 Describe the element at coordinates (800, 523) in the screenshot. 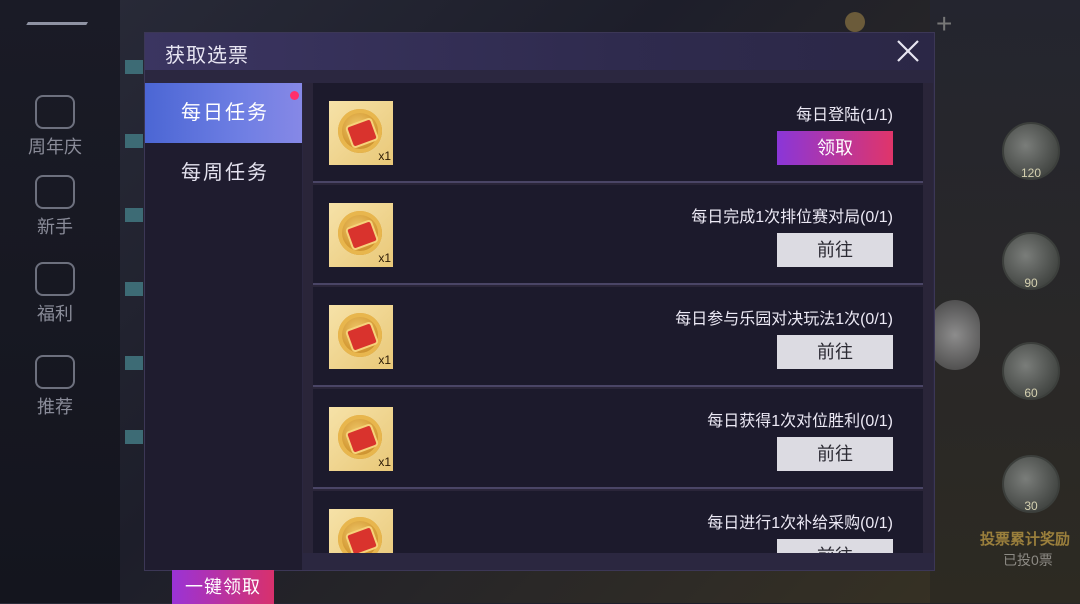

I see `task-label: 每日进行1次补给采购(0/1)` at that location.